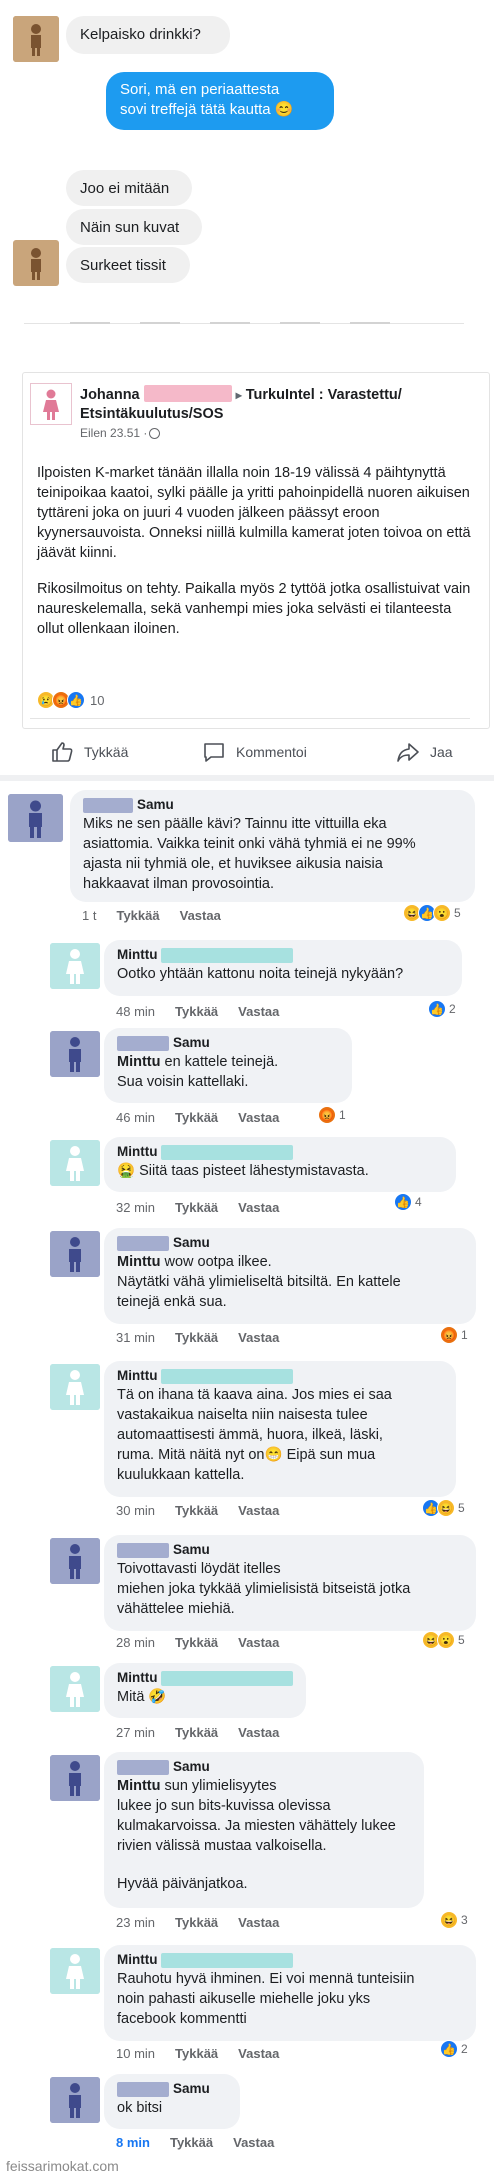 The height and width of the screenshot is (2178, 494). What do you see at coordinates (449, 1920) in the screenshot?
I see `haha-reaction-icon: 😆` at bounding box center [449, 1920].